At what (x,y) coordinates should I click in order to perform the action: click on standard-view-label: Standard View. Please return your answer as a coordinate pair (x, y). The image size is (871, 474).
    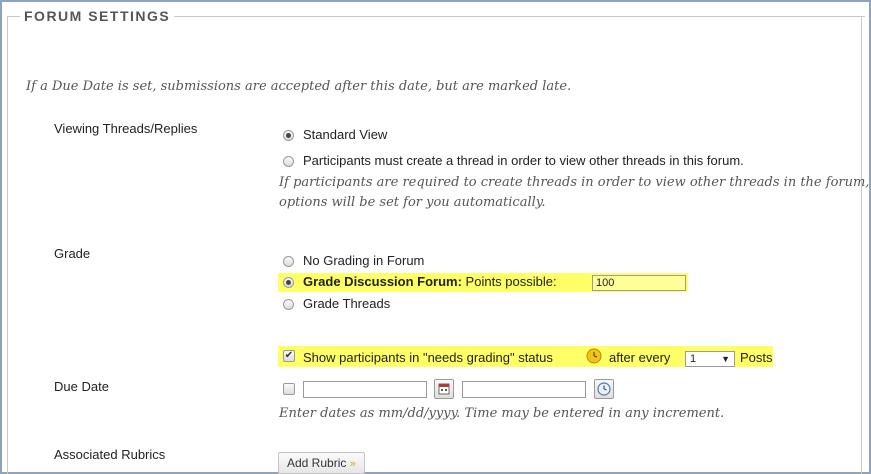
    Looking at the image, I should click on (345, 134).